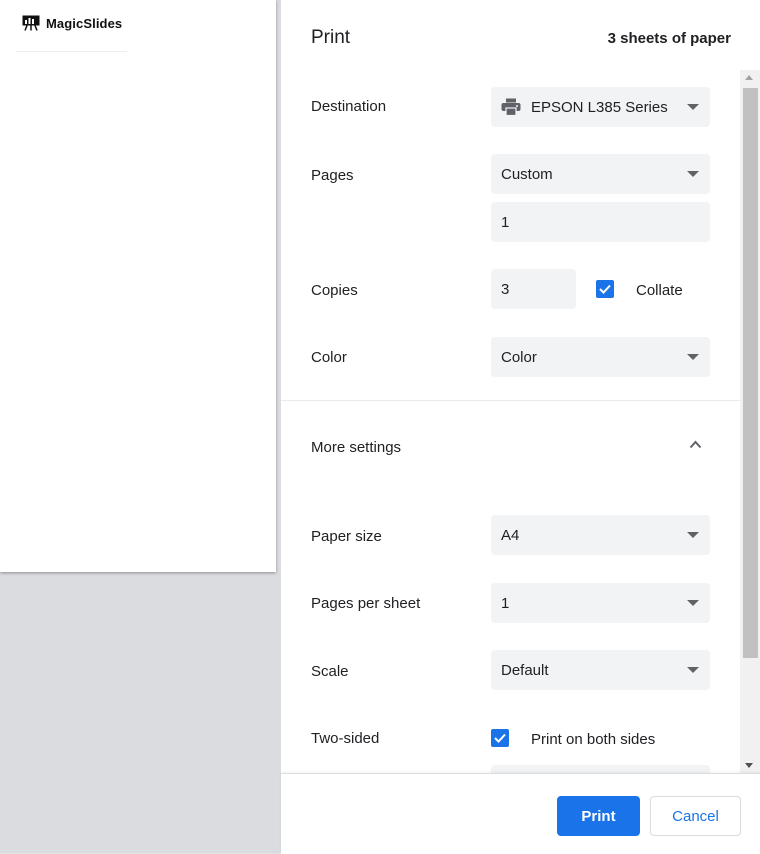 This screenshot has height=854, width=760. What do you see at coordinates (510, 535) in the screenshot?
I see `paper-size-value: A4` at bounding box center [510, 535].